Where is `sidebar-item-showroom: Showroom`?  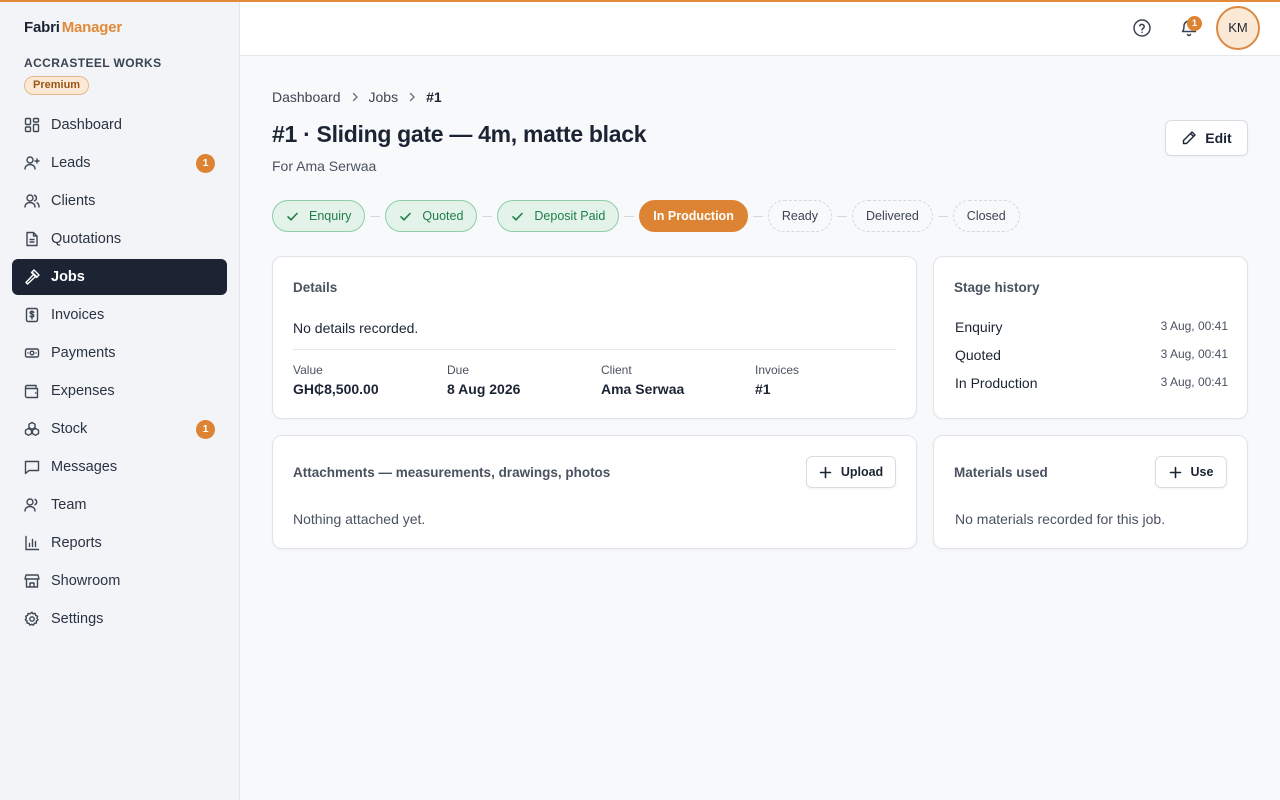
sidebar-item-showroom: Showroom is located at coordinates (119, 581).